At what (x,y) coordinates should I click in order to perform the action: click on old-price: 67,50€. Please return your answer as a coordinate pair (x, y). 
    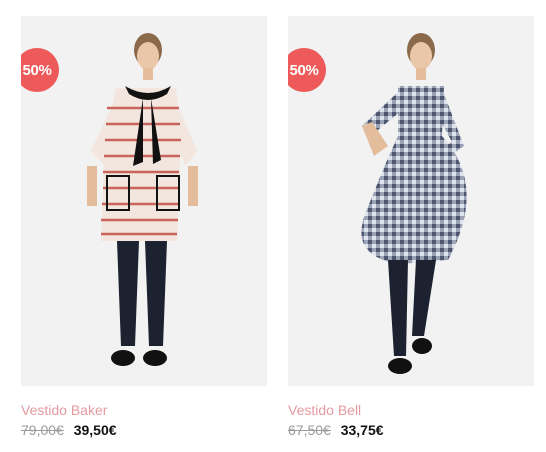
    Looking at the image, I should click on (309, 430).